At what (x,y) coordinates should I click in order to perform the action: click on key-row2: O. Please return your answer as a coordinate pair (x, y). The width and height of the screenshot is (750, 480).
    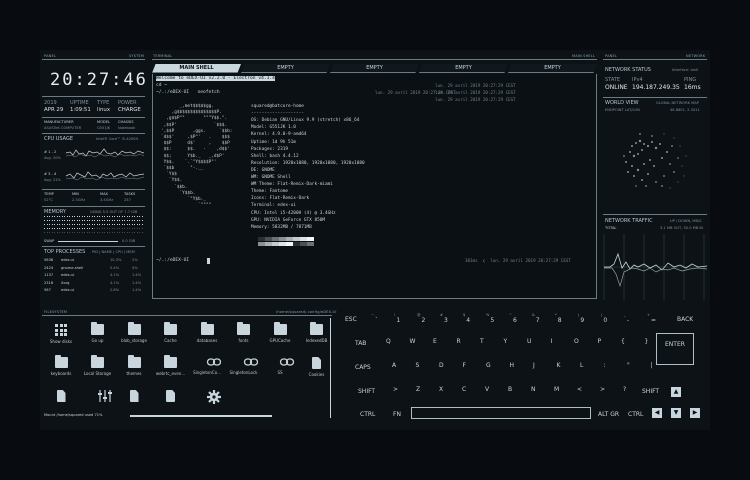
    Looking at the image, I should click on (576, 341).